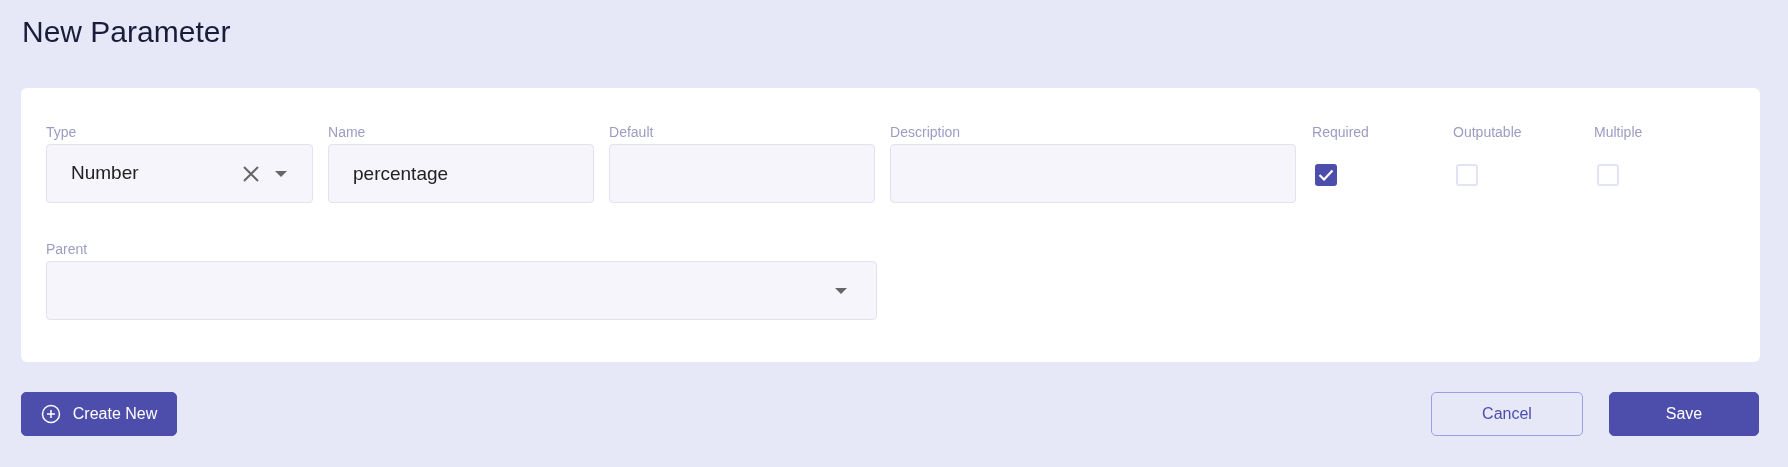 The image size is (1788, 467). What do you see at coordinates (50, 414) in the screenshot?
I see `plus-circle-icon` at bounding box center [50, 414].